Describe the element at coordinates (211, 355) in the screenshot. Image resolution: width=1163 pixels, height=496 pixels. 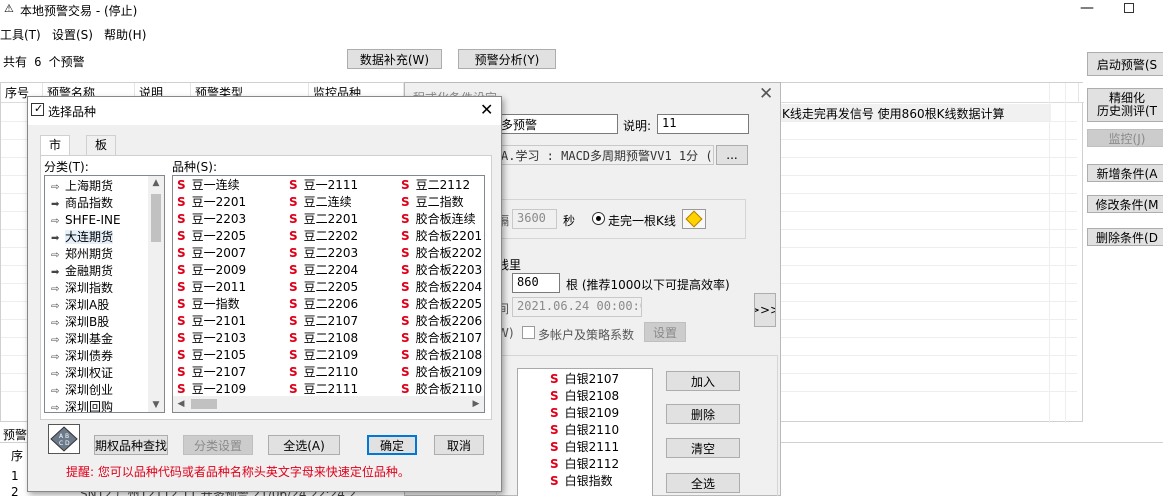
I see `variety-item: S 豆一2105` at that location.